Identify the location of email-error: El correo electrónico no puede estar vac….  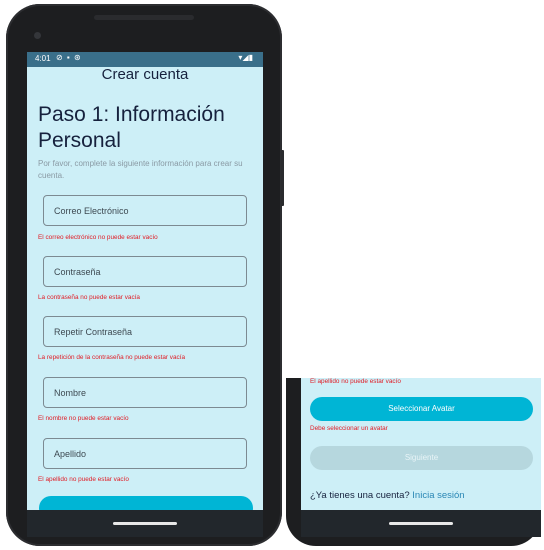
(98, 237).